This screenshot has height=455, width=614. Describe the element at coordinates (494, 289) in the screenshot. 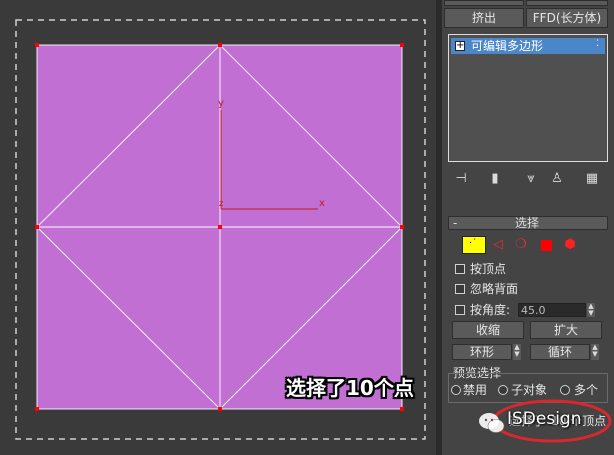

I see `ignore-backfacing-label: 忽略背面` at that location.